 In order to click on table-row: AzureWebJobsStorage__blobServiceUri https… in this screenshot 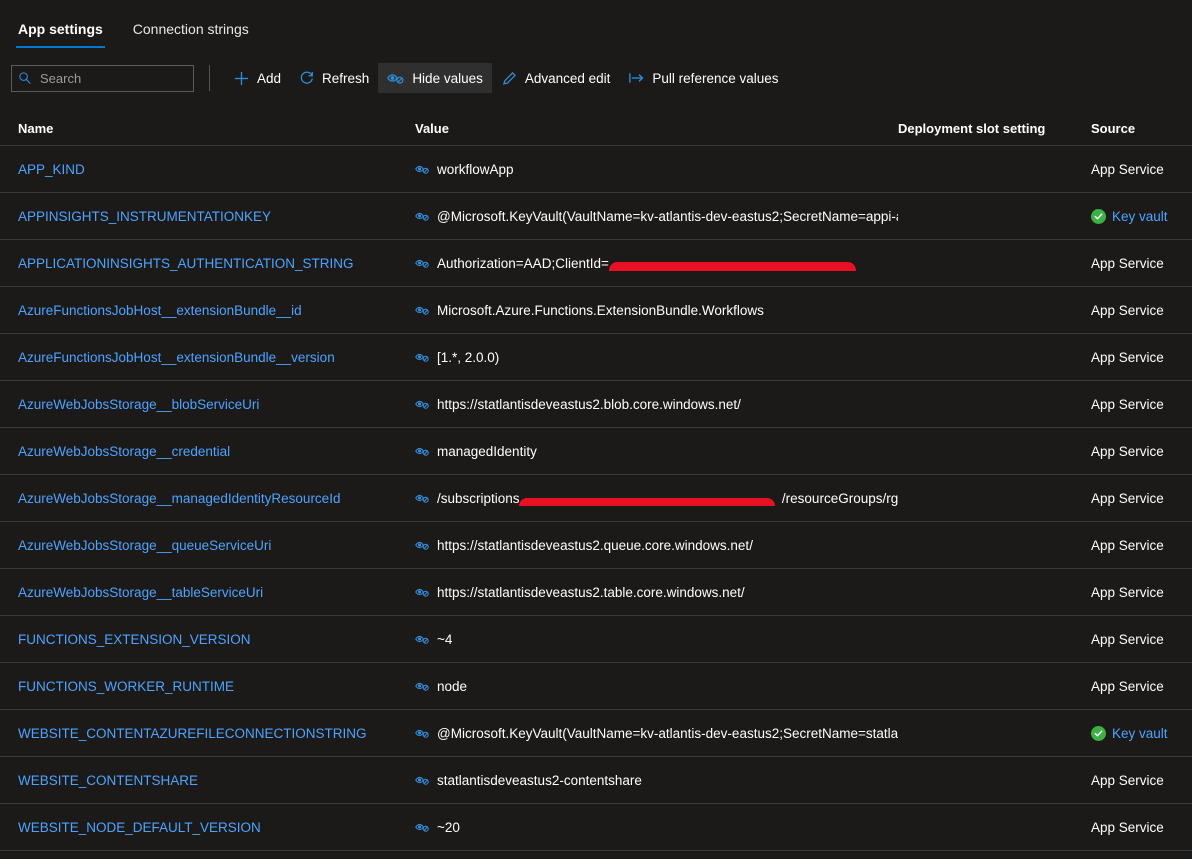, I will do `click(596, 404)`.